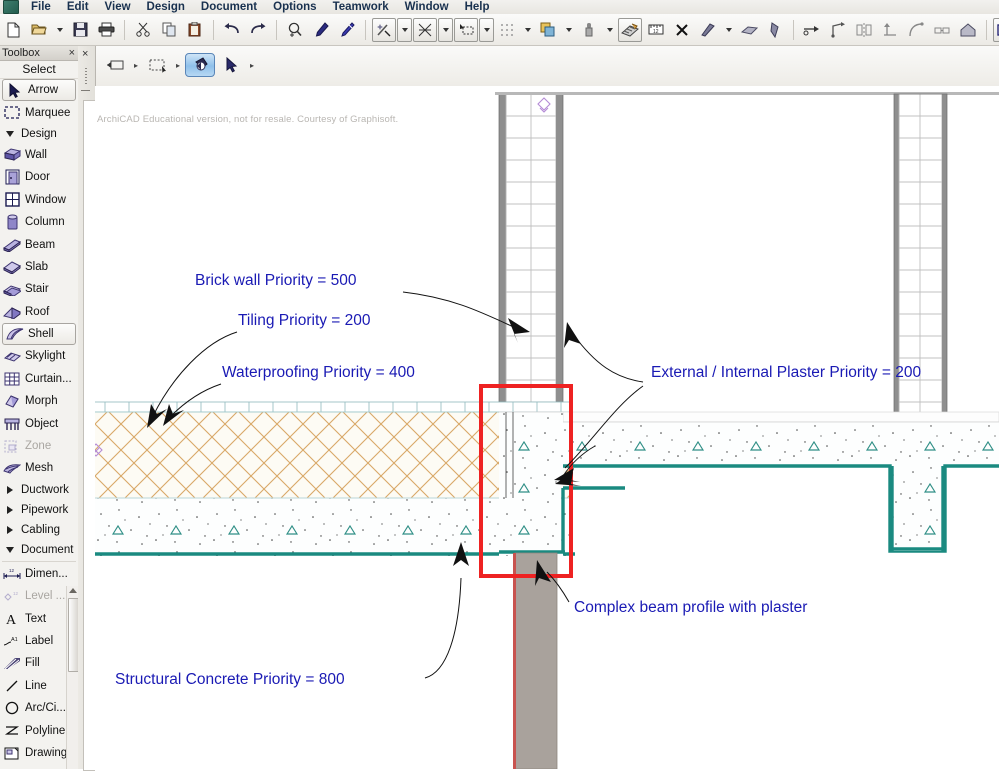  Describe the element at coordinates (39, 401) in the screenshot. I see `toolbox-item-morph: Morph` at that location.